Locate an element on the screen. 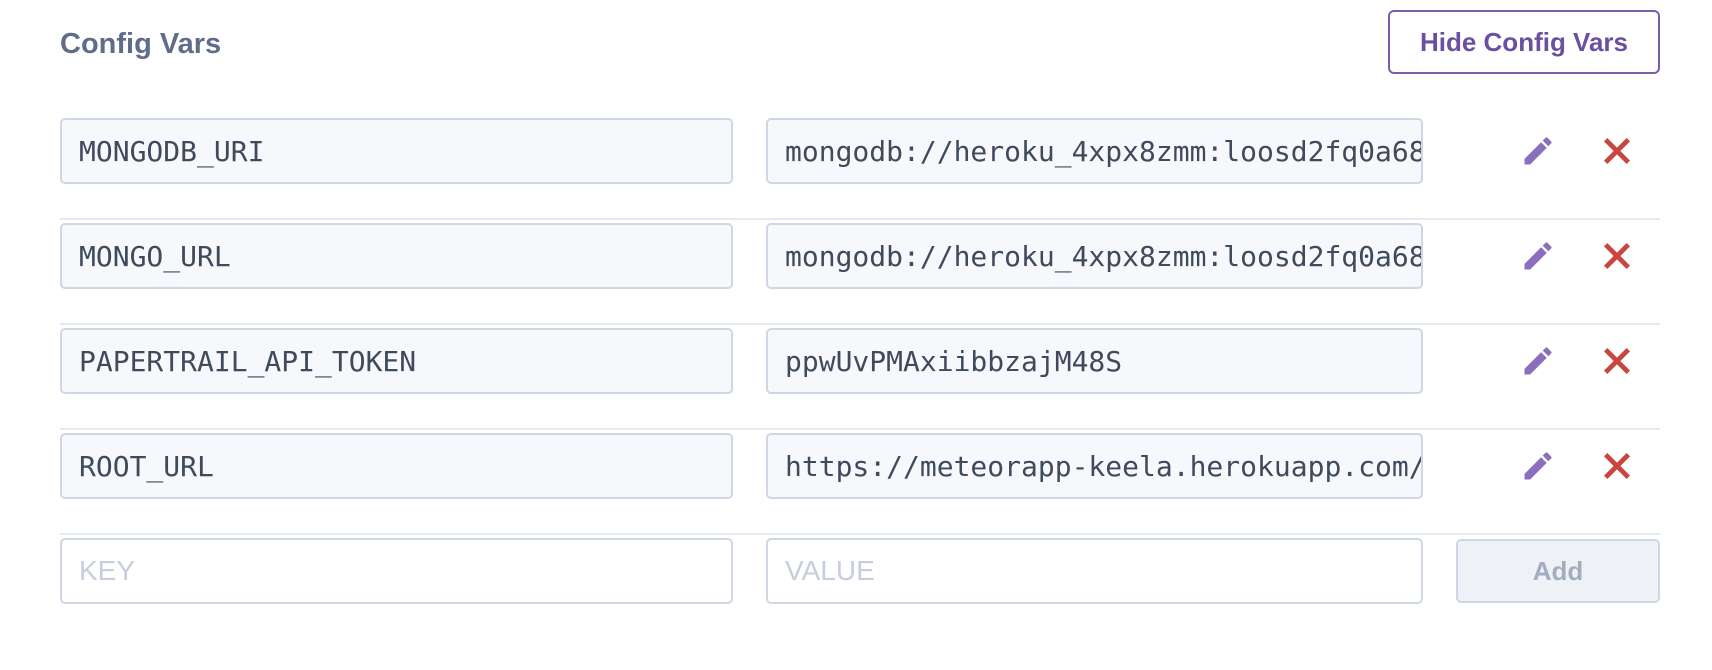  config-var-value-field: ppwUvPMAxiibbzajM48S is located at coordinates (1094, 361).